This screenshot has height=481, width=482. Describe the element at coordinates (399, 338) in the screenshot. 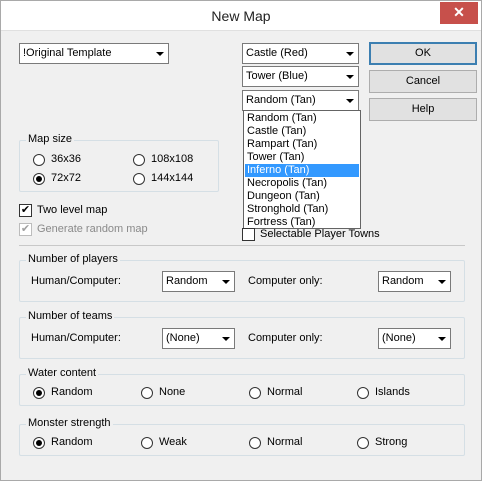

I see `teams-computer-value: (None)` at that location.